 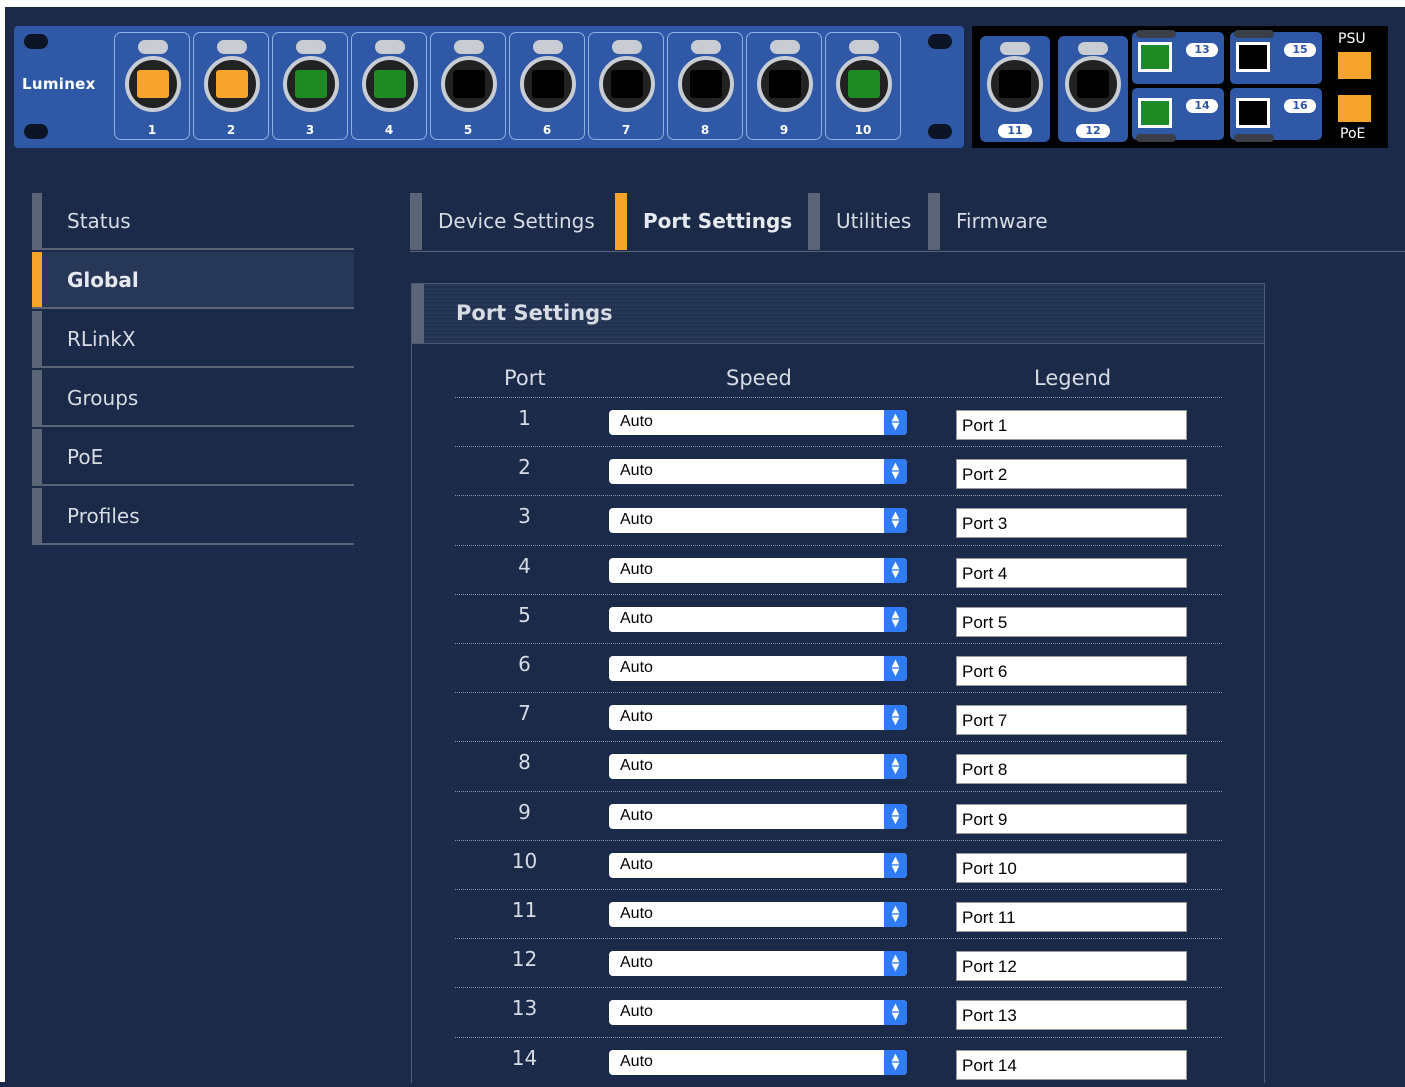 I want to click on table-row: 12 Auto ▲ ▼ Port 12, so click(x=838, y=963).